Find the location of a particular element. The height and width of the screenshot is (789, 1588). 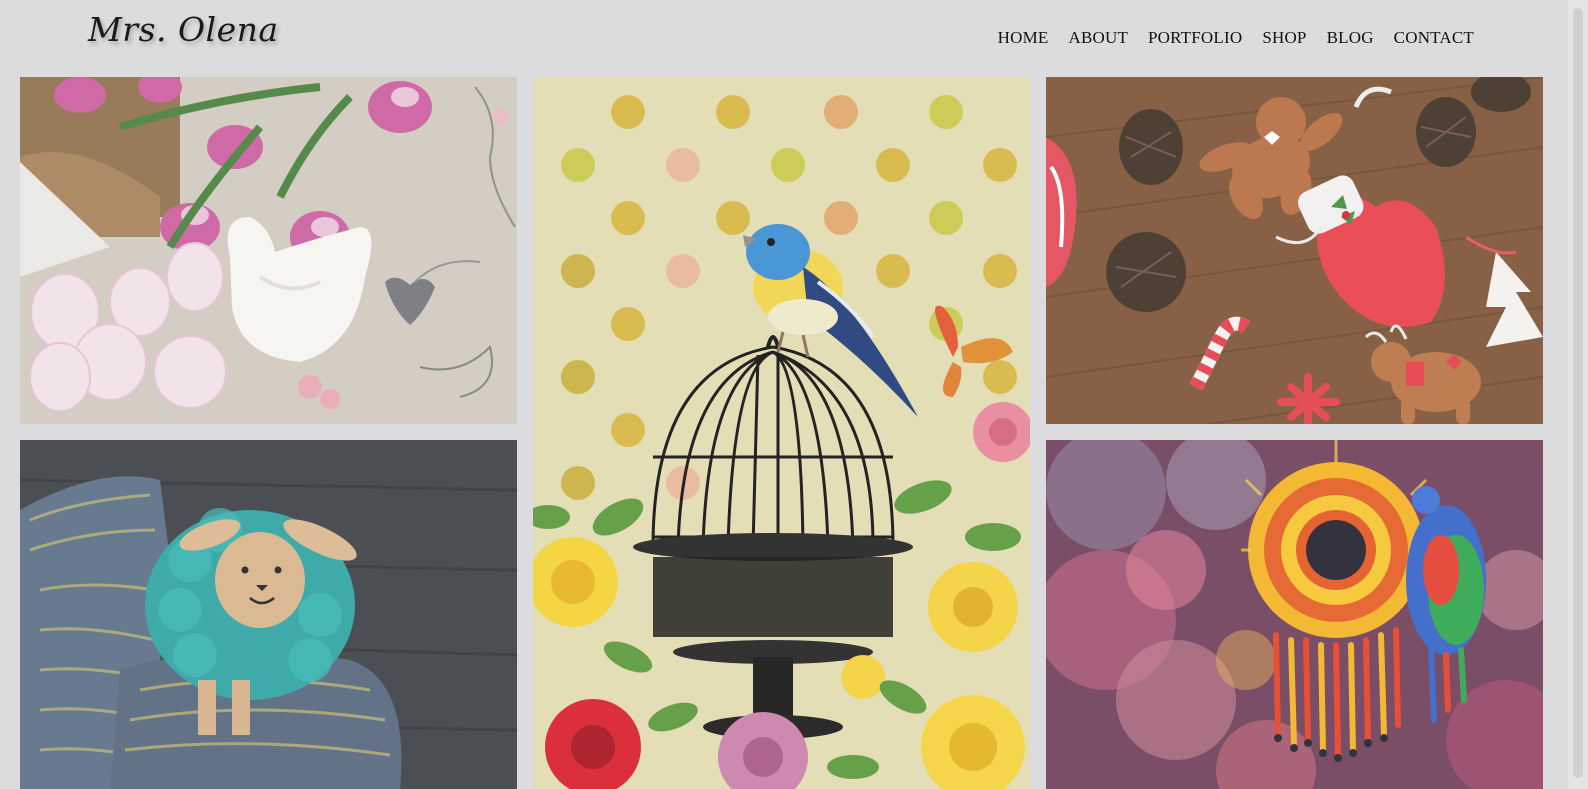

sheep-photo is located at coordinates (268, 614).